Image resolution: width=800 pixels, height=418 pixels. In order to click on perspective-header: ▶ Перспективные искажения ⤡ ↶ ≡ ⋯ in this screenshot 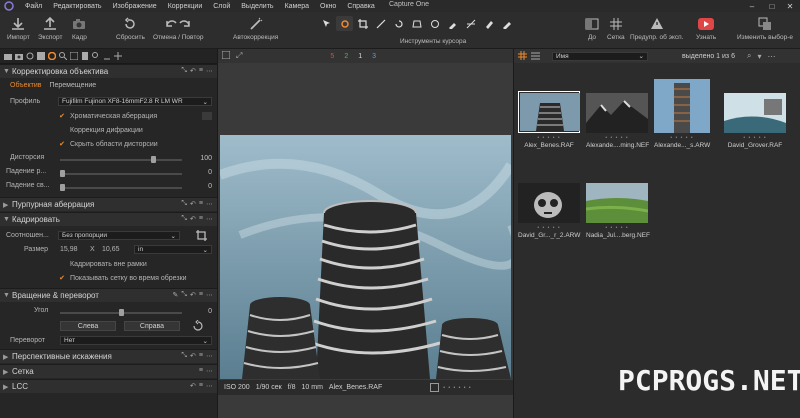, I will do `click(108, 356)`.